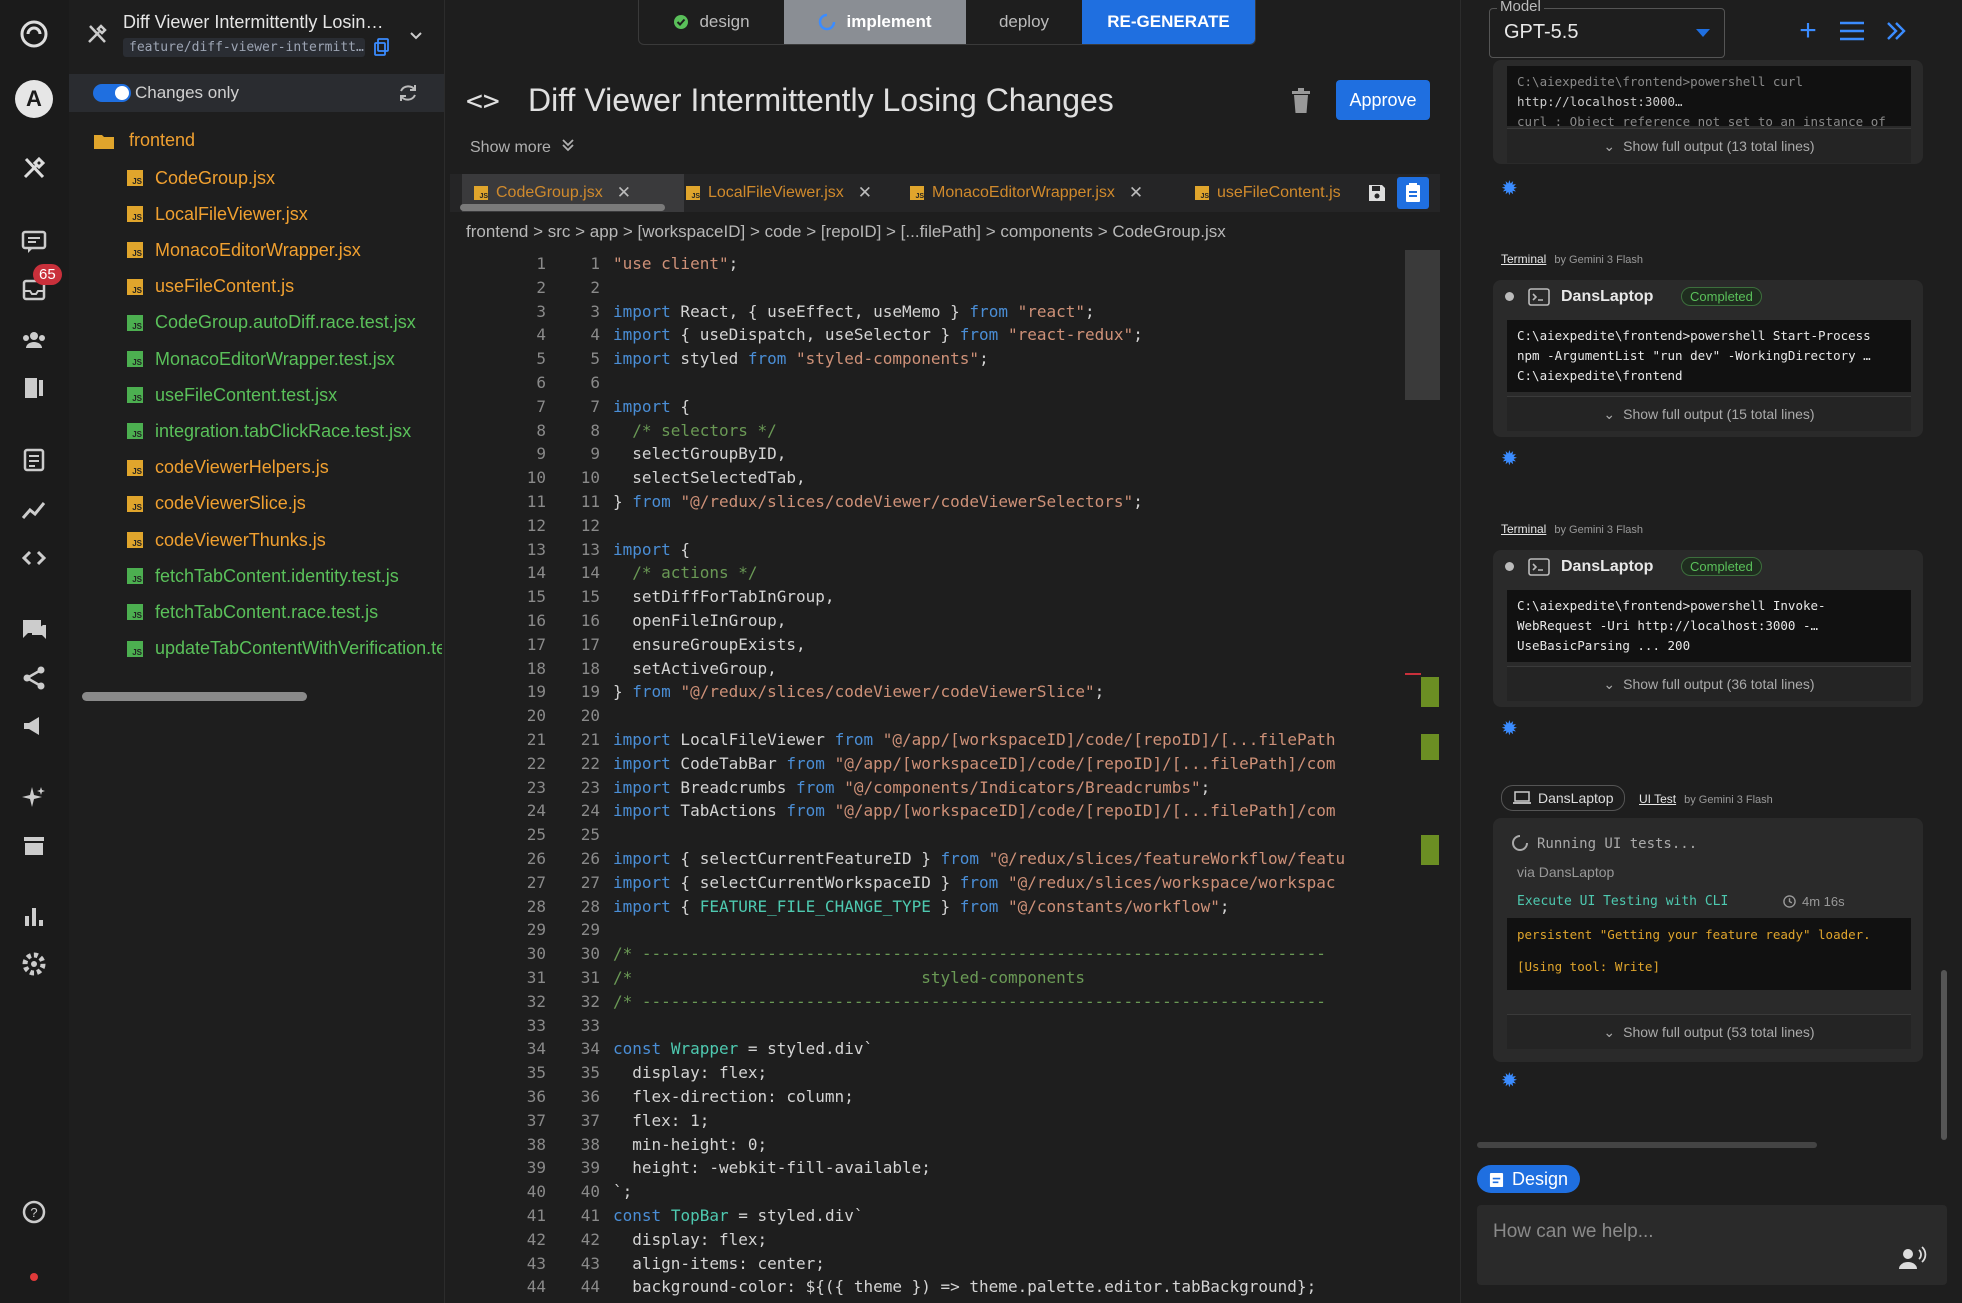  Describe the element at coordinates (284, 250) in the screenshot. I see `file-item: JS MonacoEditorWrapper.jsx` at that location.